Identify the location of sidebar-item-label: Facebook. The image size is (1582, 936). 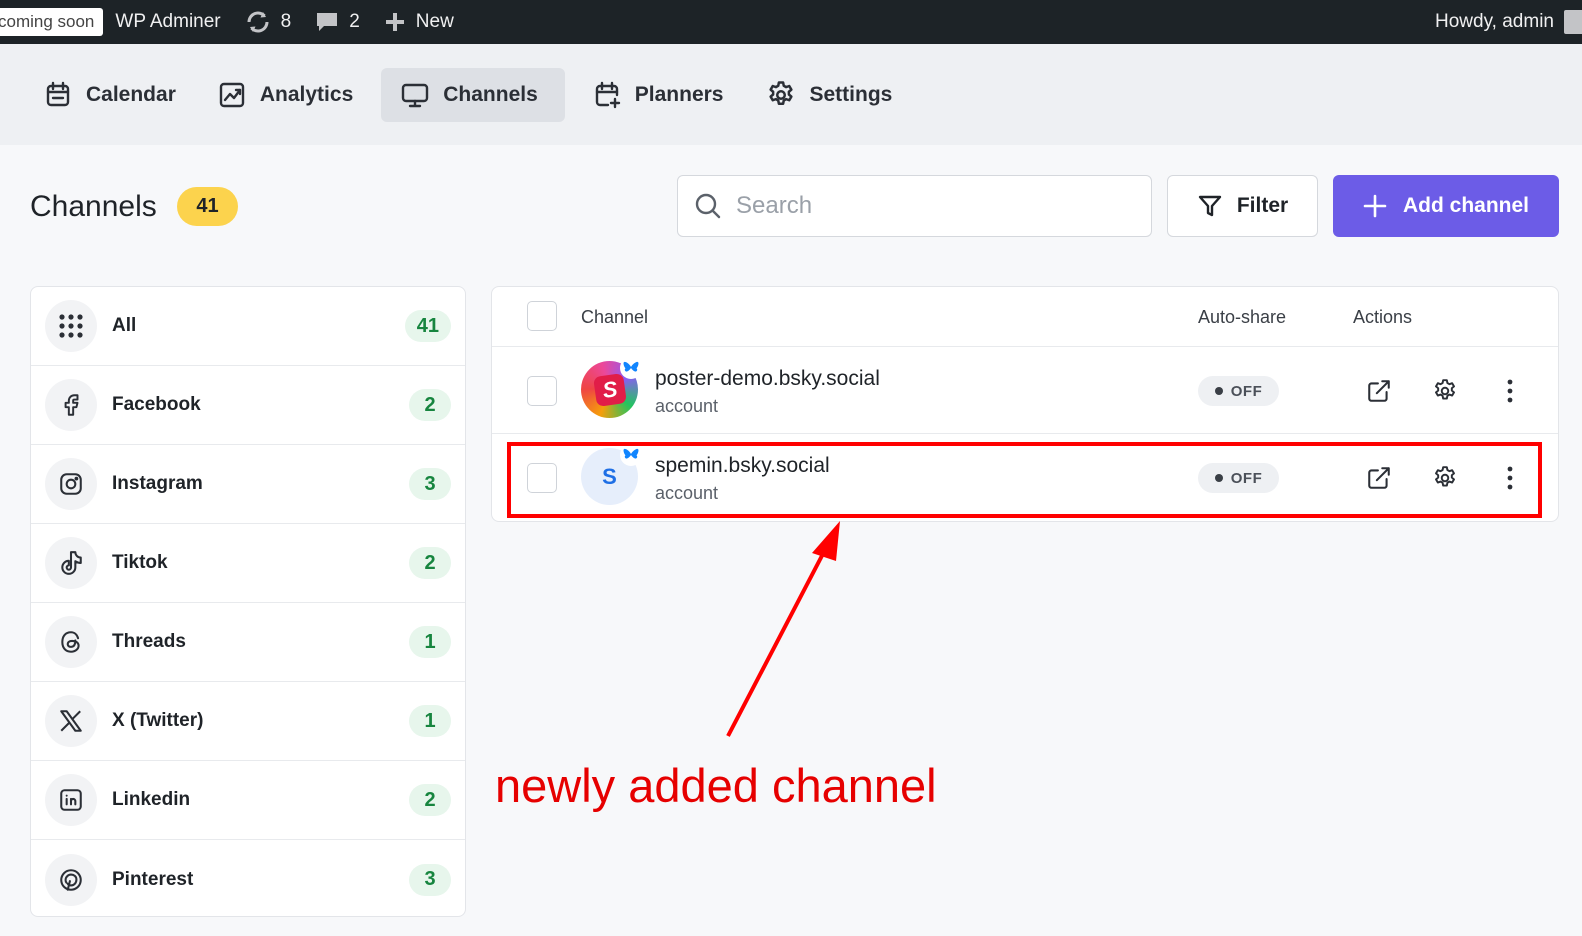
(156, 404).